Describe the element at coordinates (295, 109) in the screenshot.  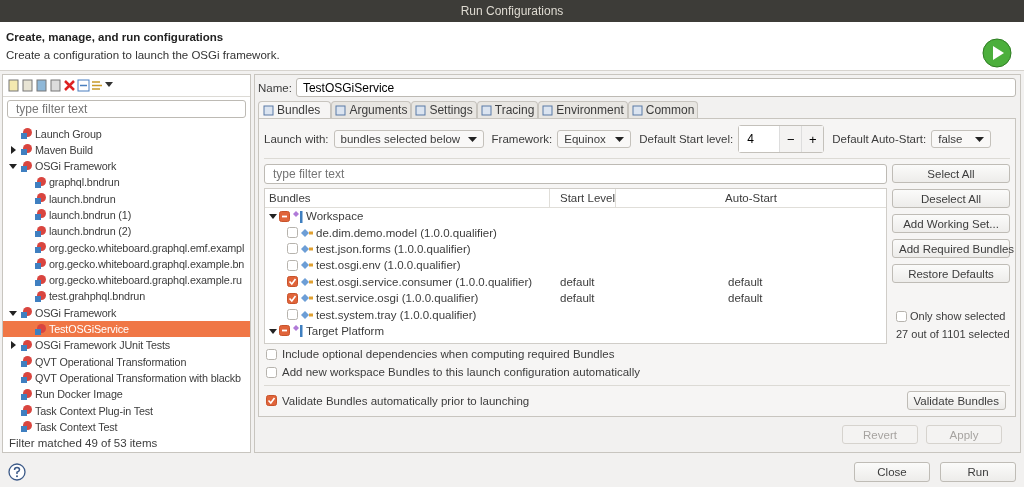
I see `tab: Bundles` at that location.